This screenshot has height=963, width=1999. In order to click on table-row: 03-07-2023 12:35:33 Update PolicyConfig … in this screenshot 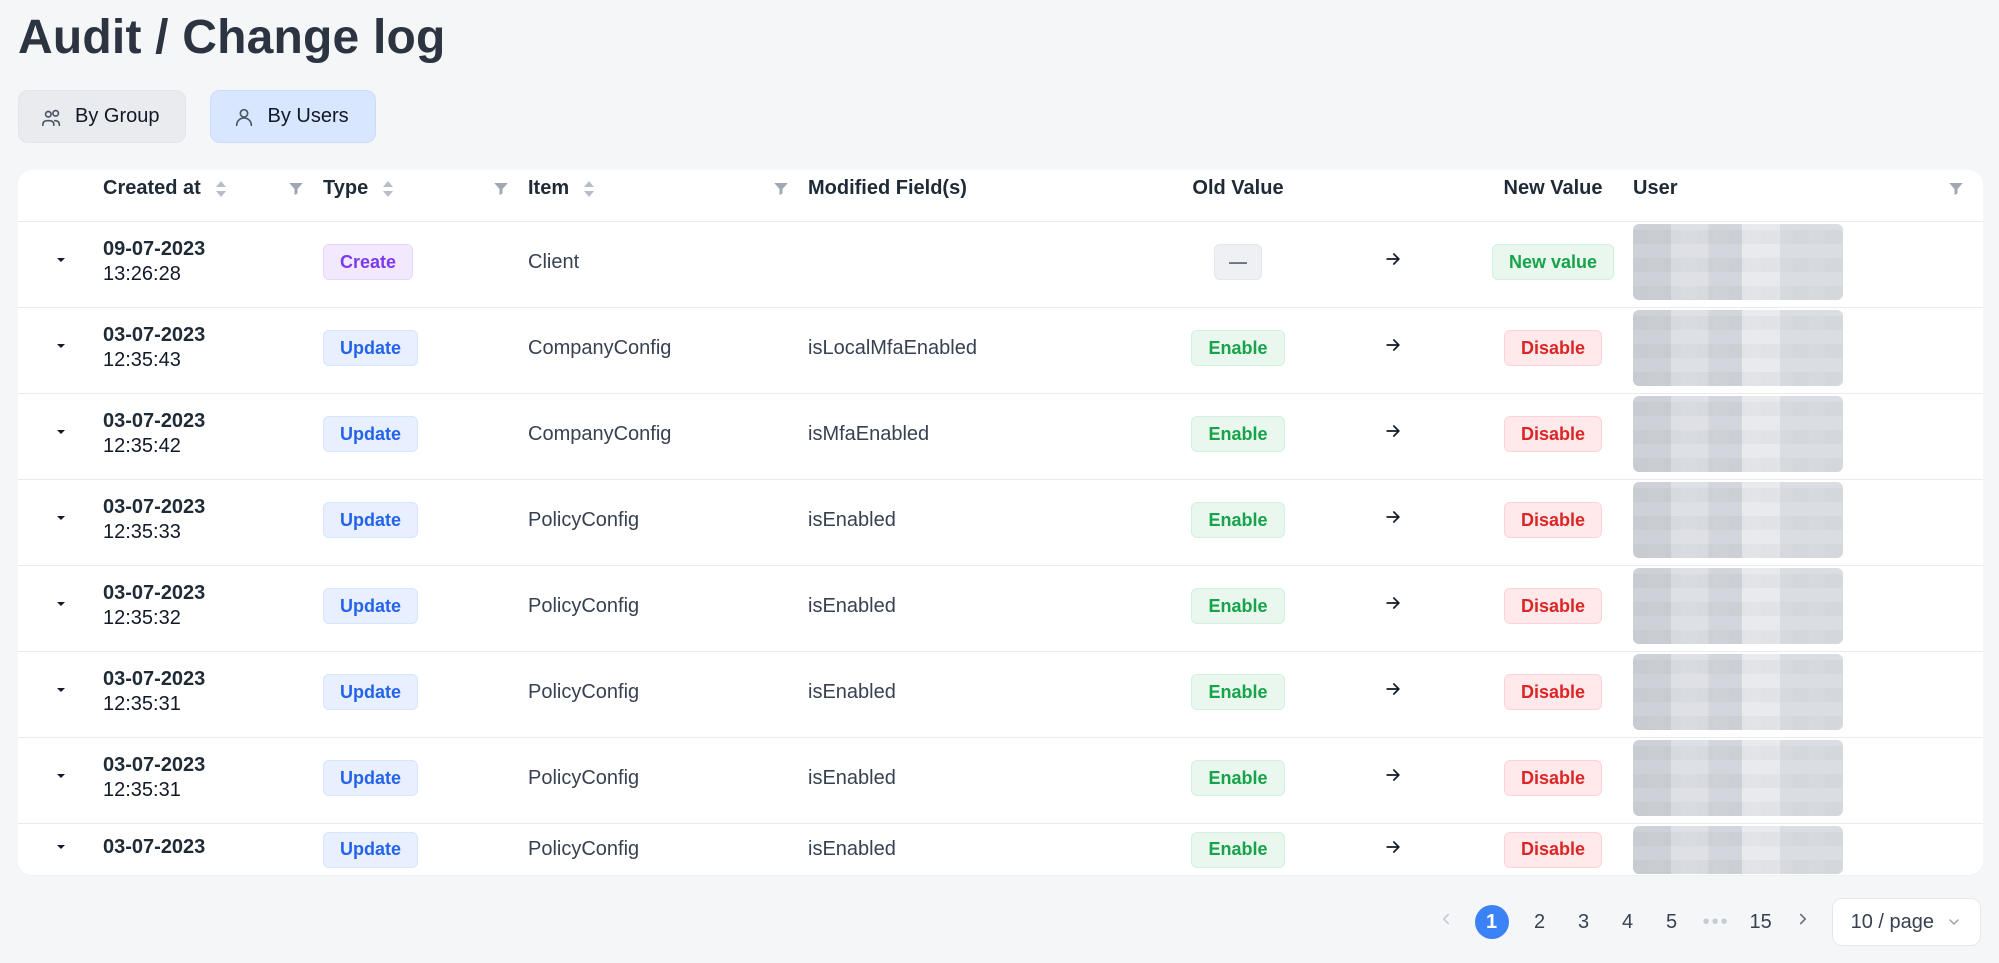, I will do `click(1000, 523)`.